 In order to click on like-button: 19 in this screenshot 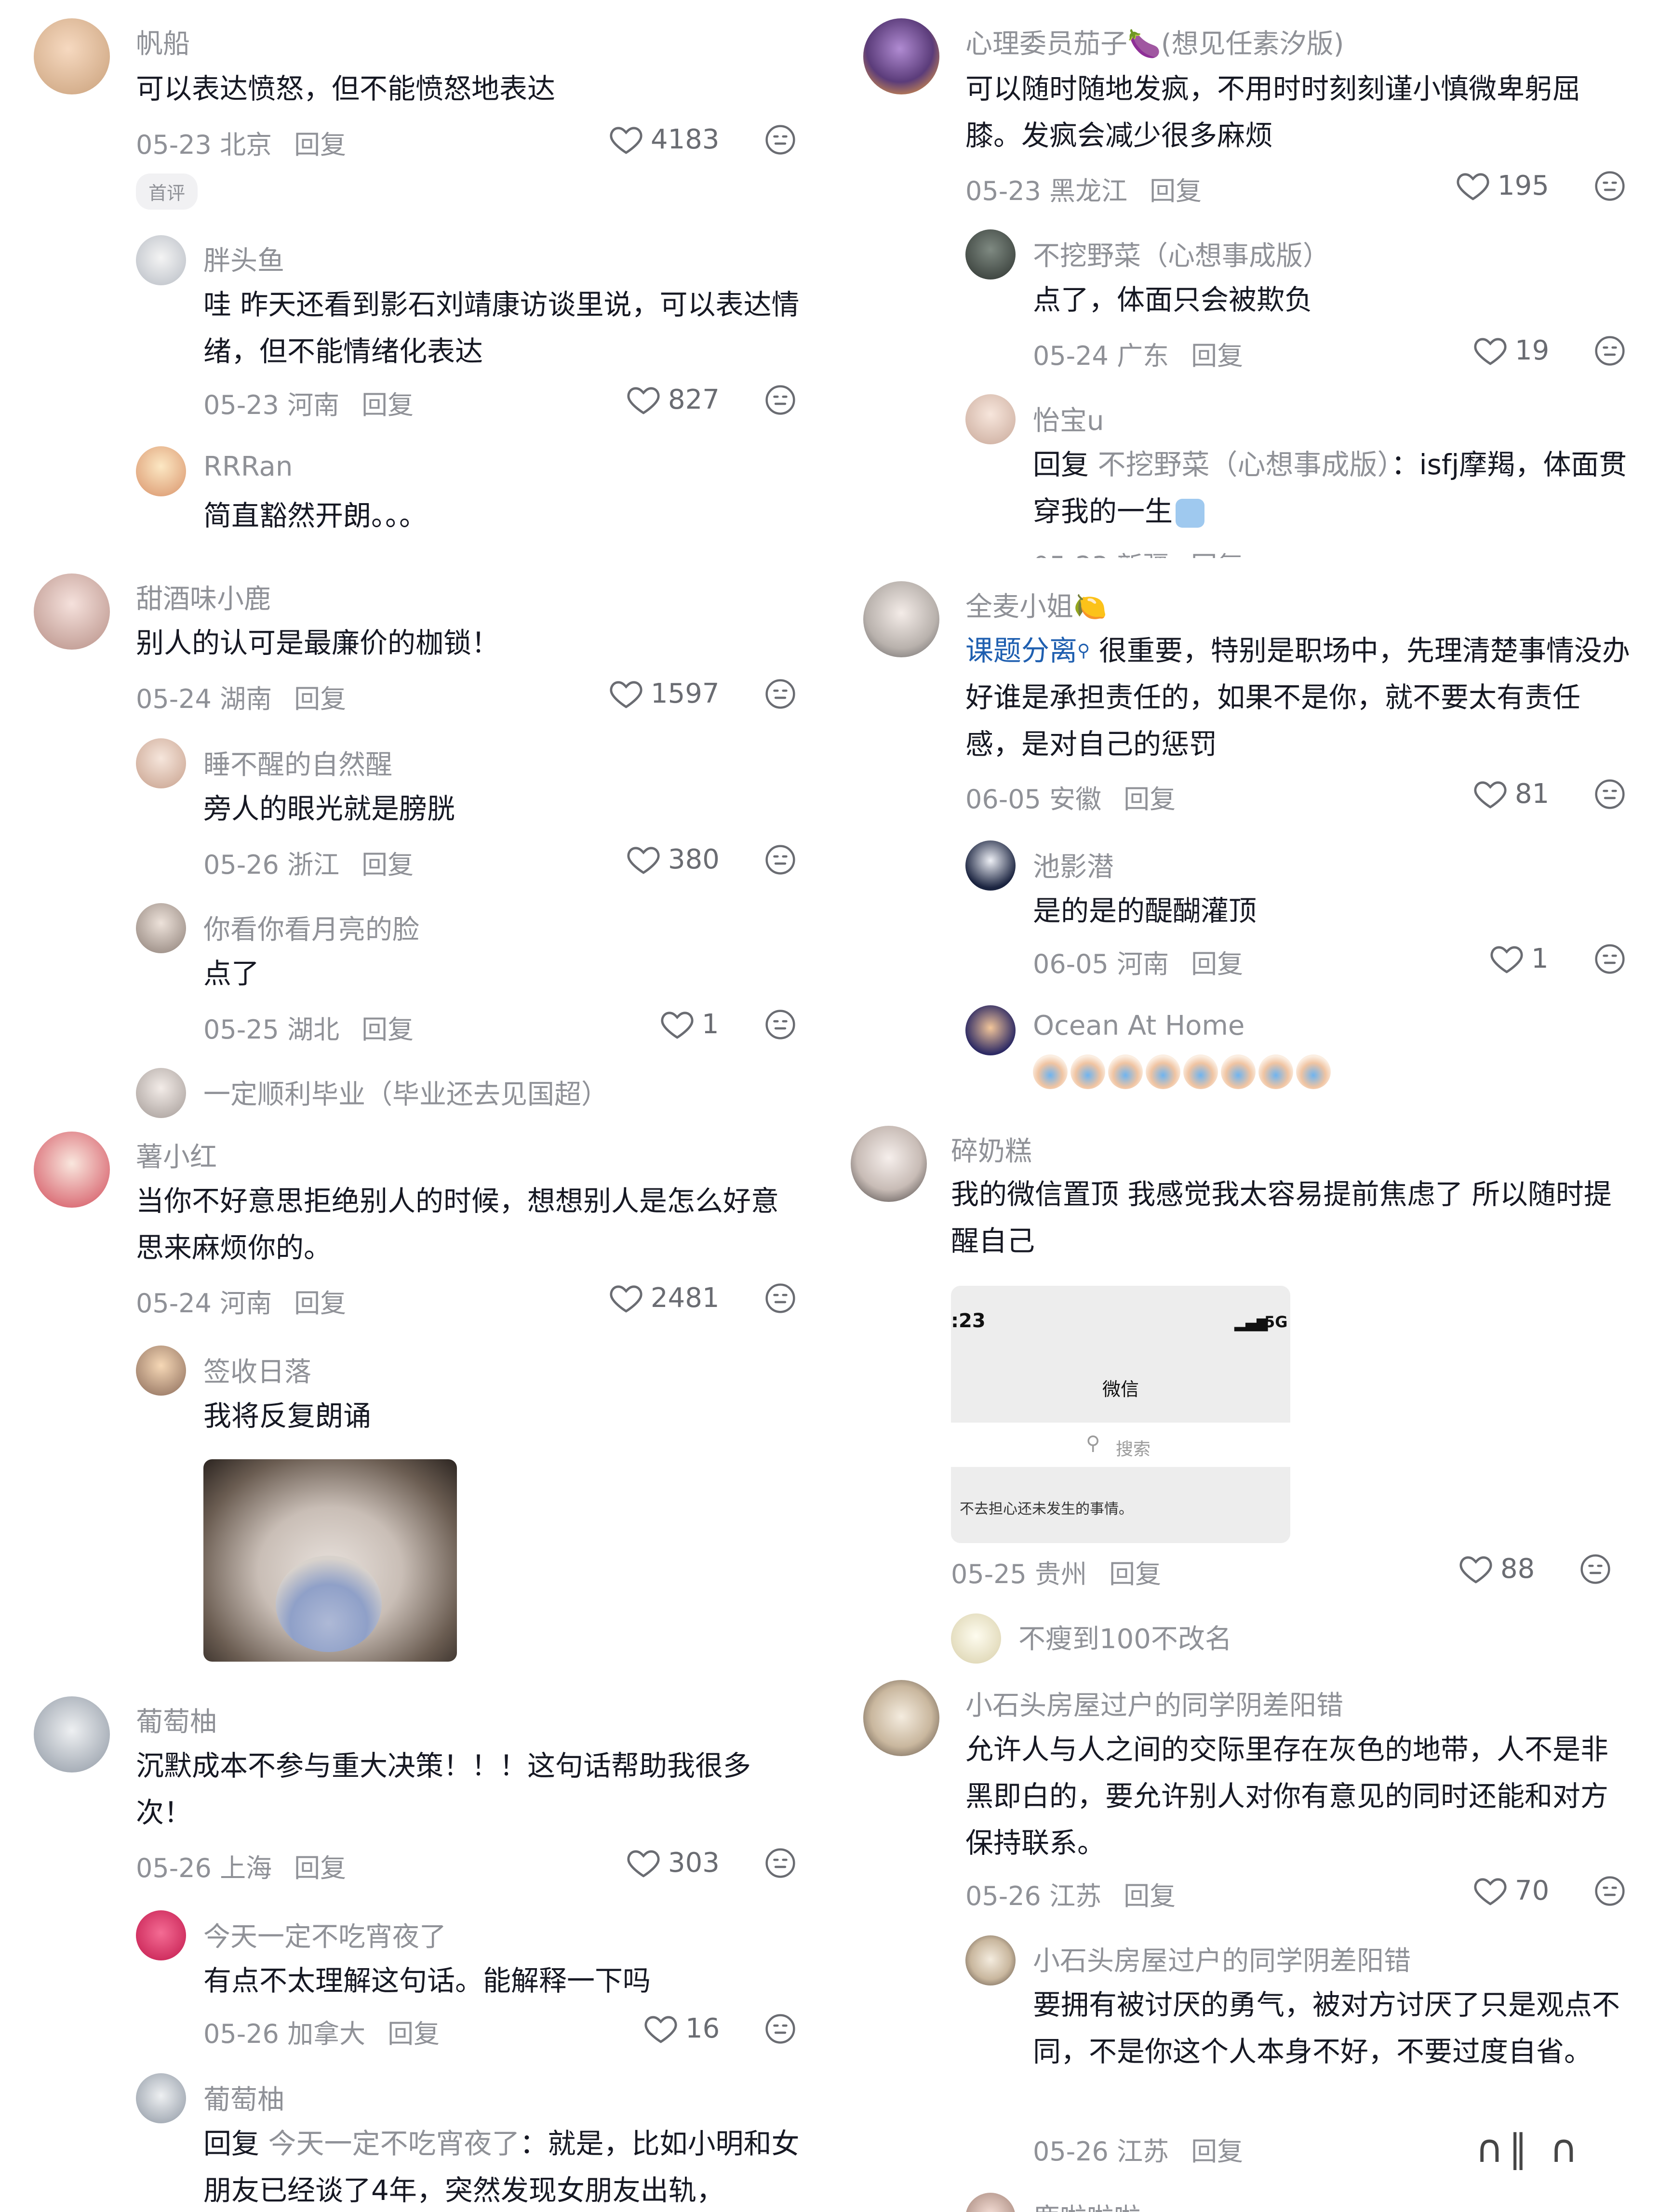, I will do `click(1510, 350)`.